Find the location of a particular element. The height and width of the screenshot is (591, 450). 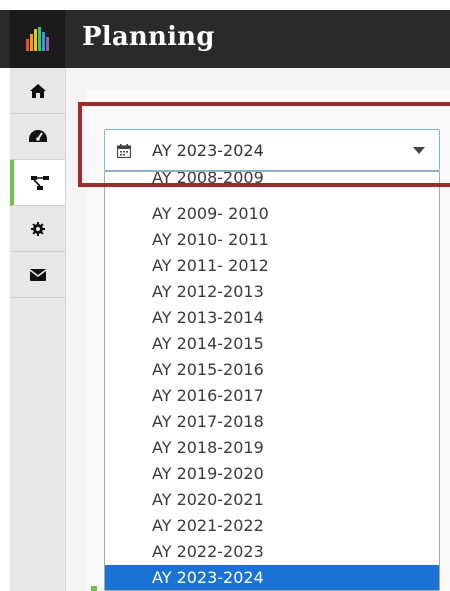

app-logo is located at coordinates (37, 39).